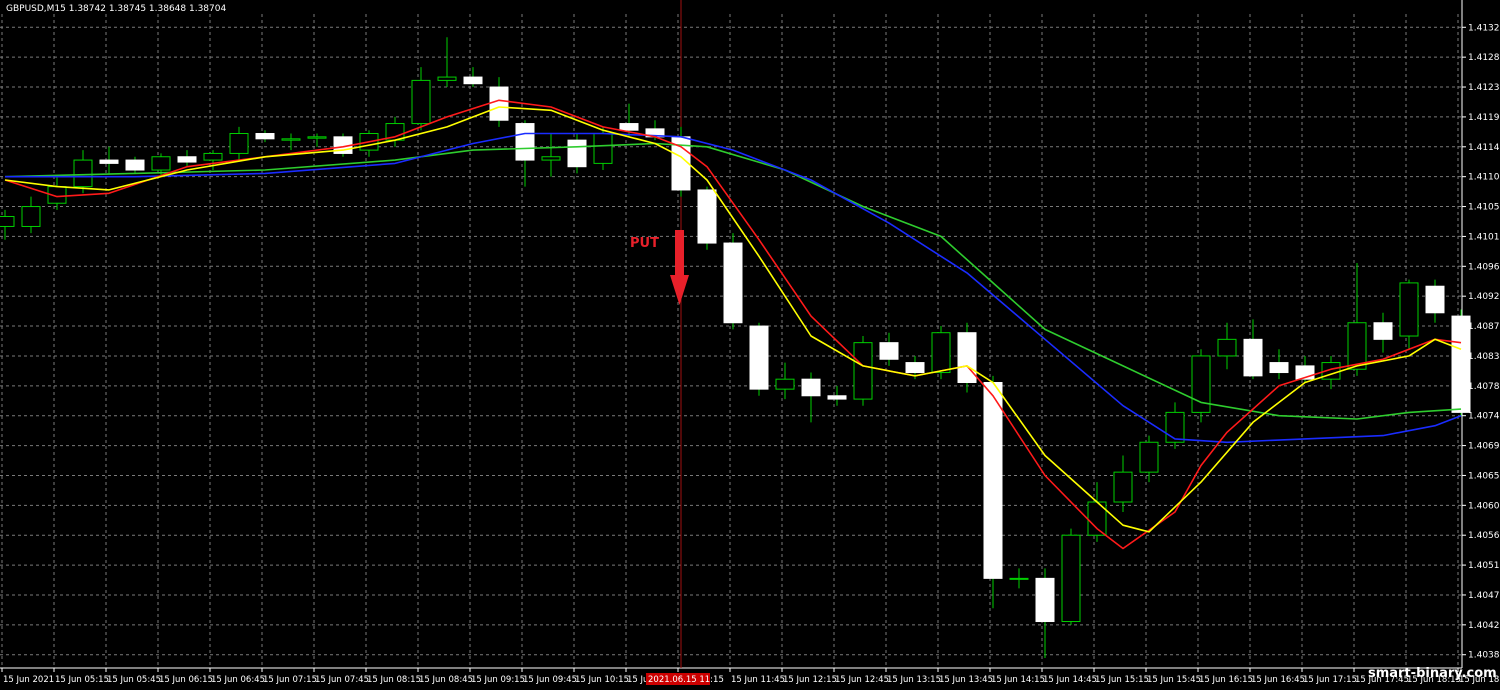  Describe the element at coordinates (290, 680) in the screenshot. I see `x-tick-label: 15 Jun 07:15` at that location.